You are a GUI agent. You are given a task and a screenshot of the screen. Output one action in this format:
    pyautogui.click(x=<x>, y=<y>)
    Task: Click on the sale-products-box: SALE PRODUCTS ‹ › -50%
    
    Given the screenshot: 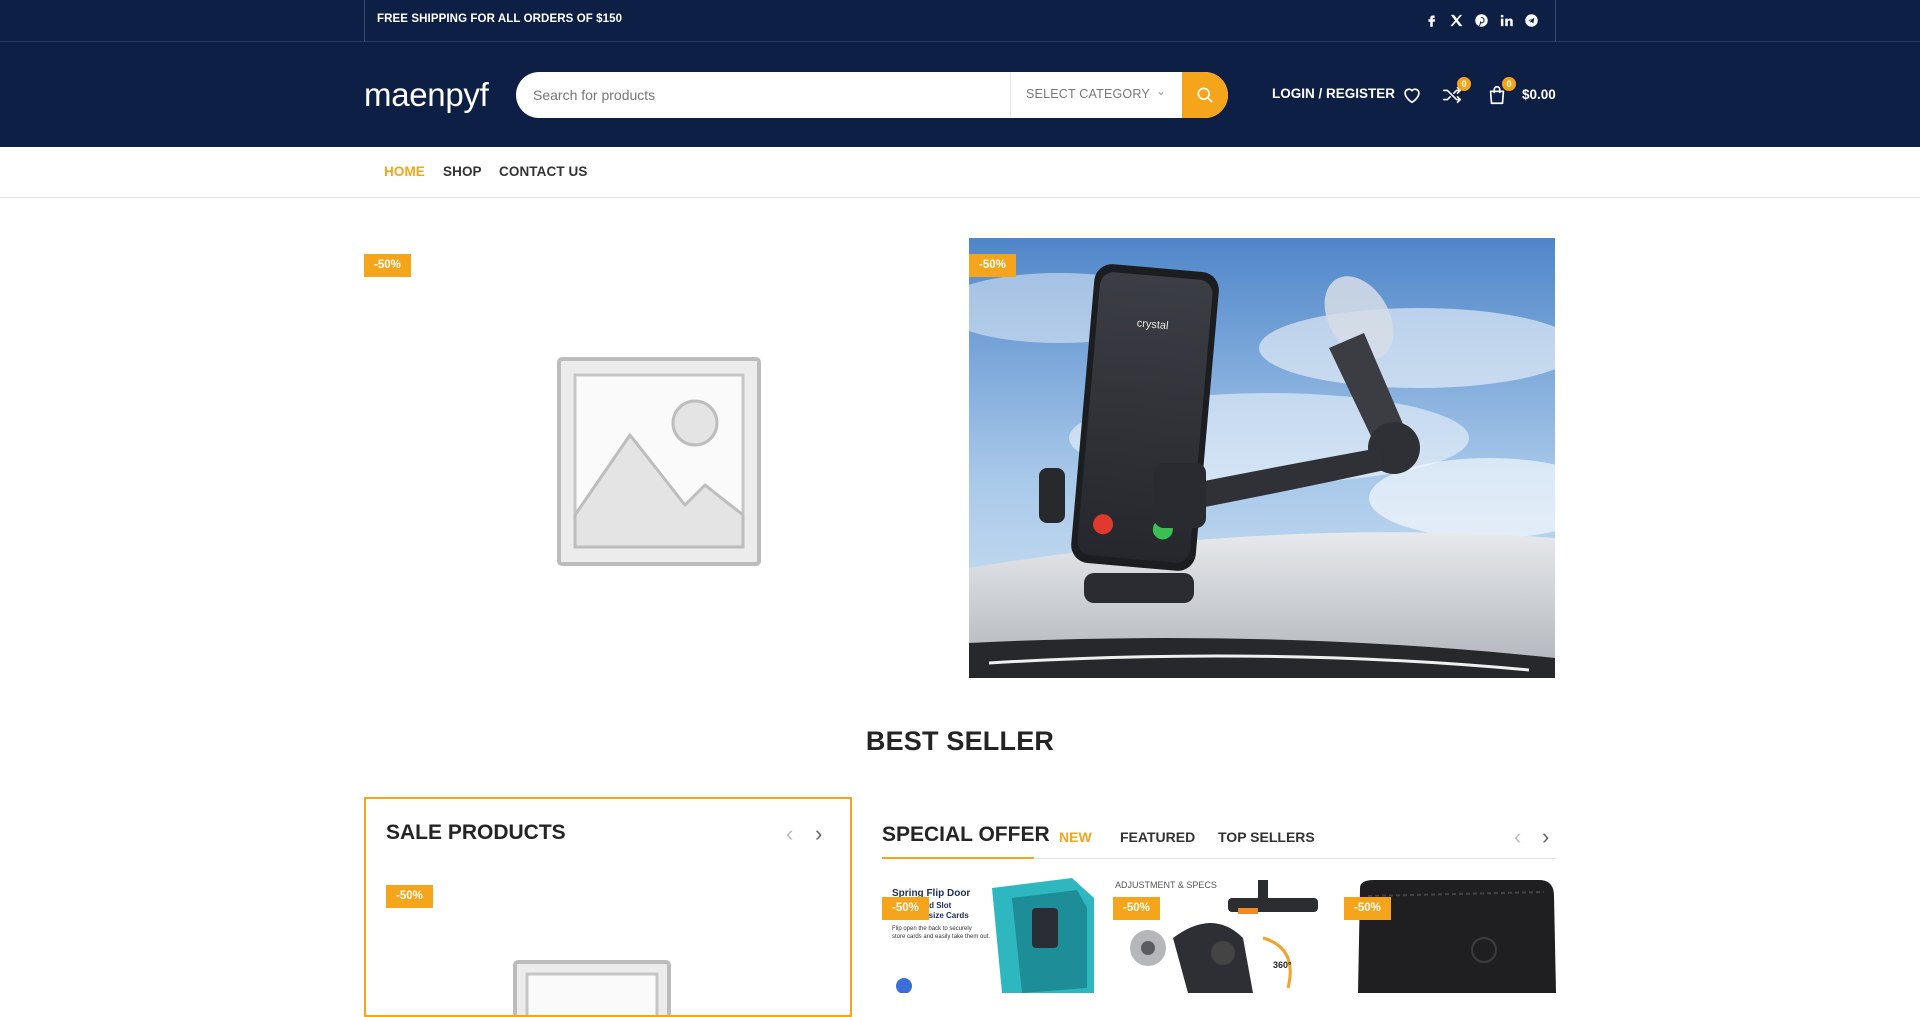 What is the action you would take?
    pyautogui.click(x=608, y=907)
    